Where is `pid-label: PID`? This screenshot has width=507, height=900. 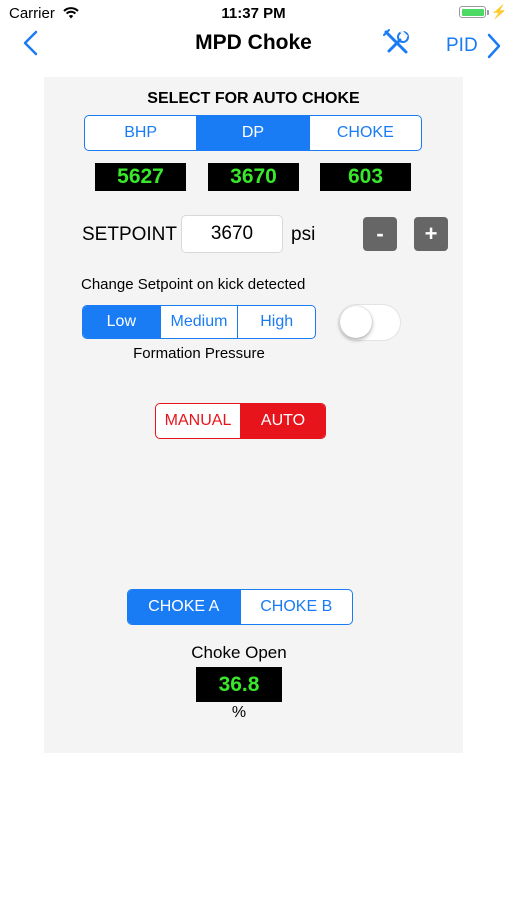
pid-label: PID is located at coordinates (462, 45).